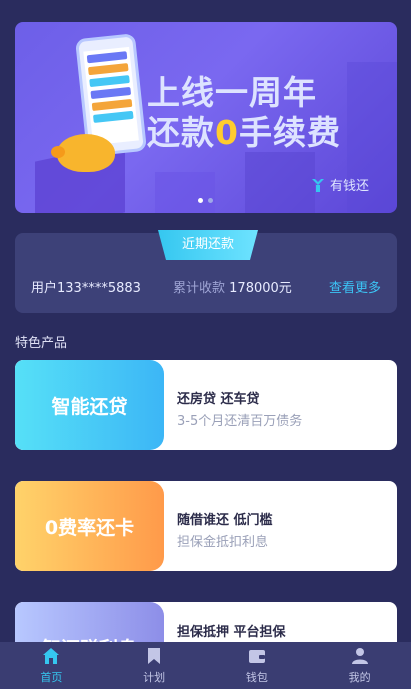 The height and width of the screenshot is (689, 411). What do you see at coordinates (154, 677) in the screenshot?
I see `tab-label: 计划` at bounding box center [154, 677].